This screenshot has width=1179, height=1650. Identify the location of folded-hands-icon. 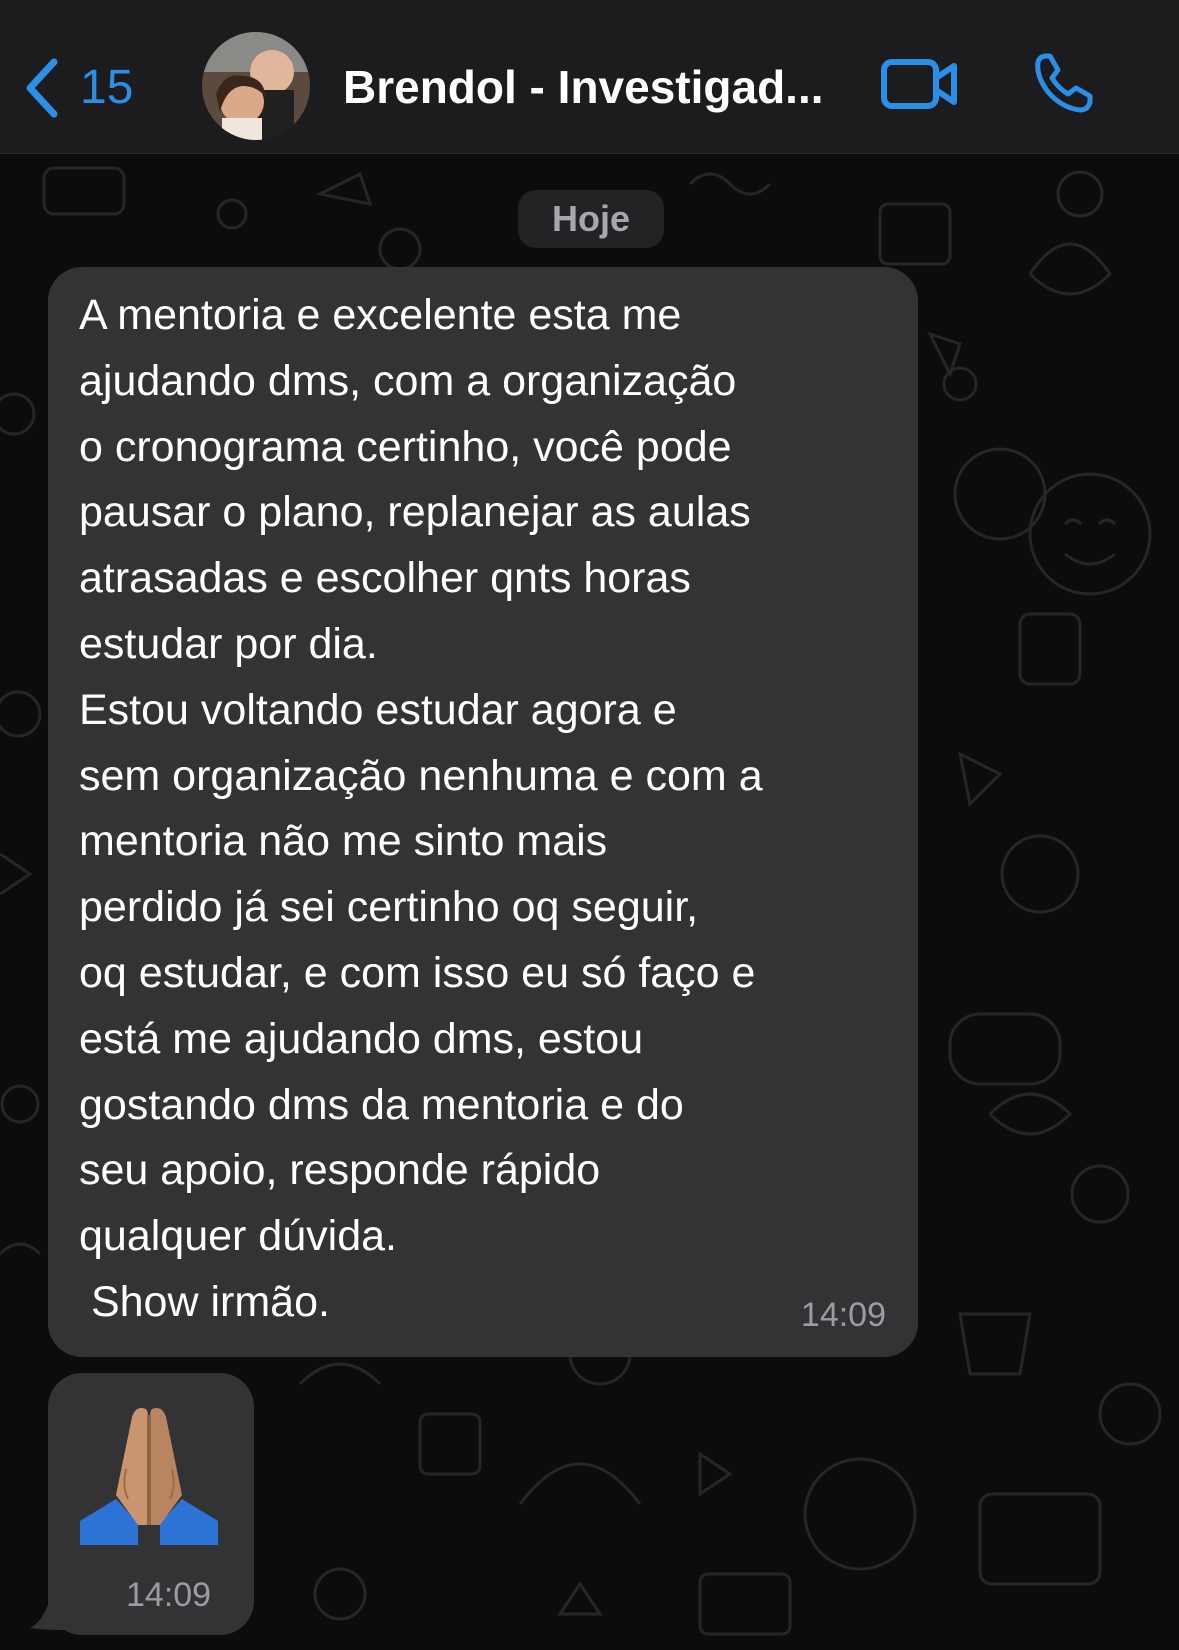
(149, 1476).